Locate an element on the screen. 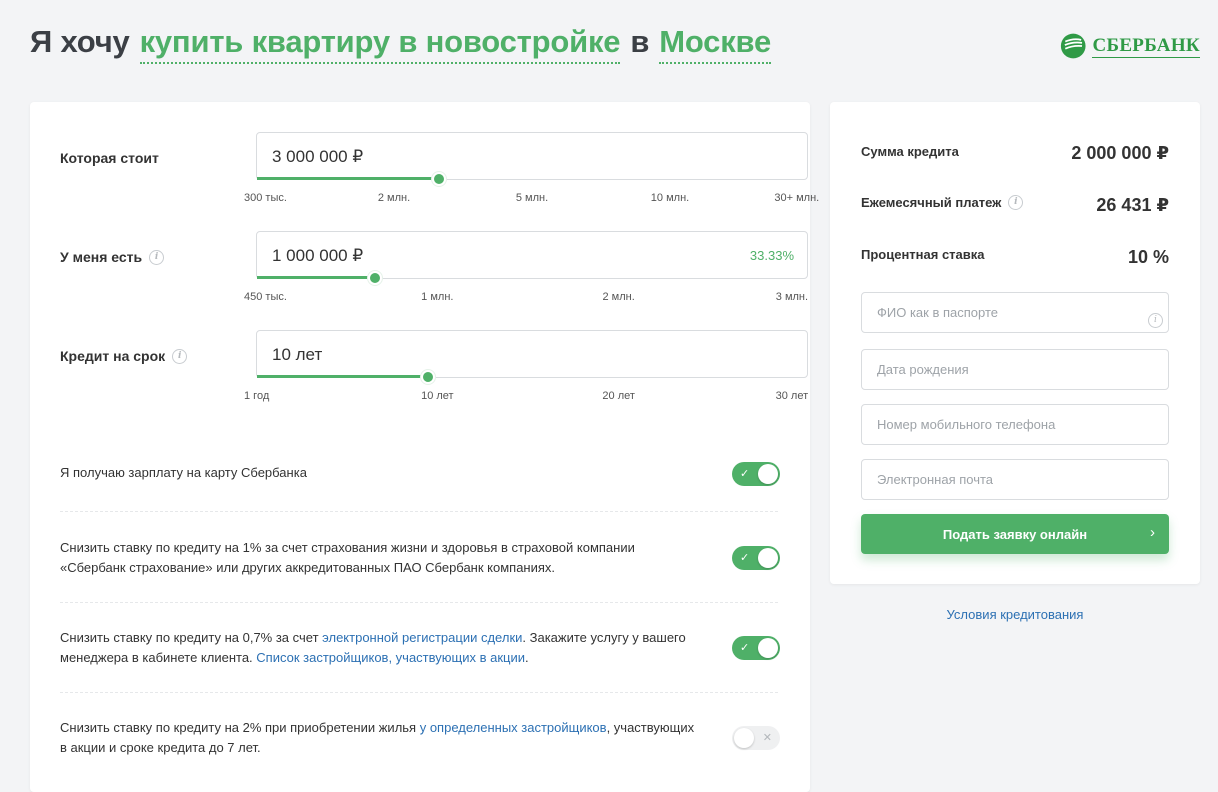 This screenshot has width=1218, height=792. headline-prefix: Я хочу is located at coordinates (80, 41).